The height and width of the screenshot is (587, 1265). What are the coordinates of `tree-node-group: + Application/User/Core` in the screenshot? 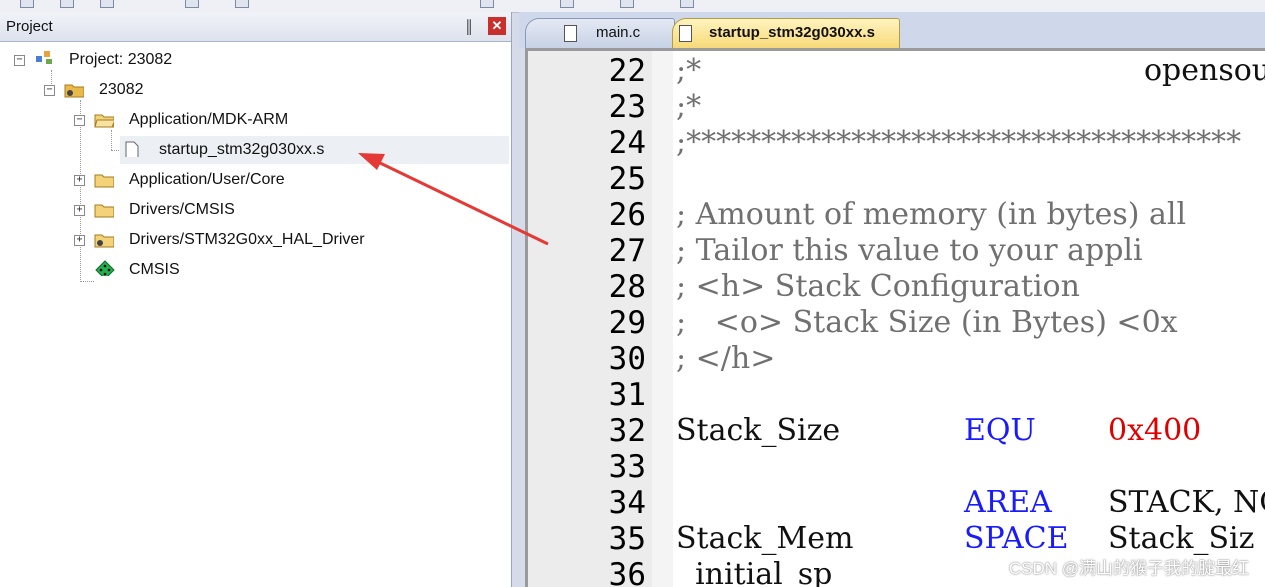 It's located at (255, 180).